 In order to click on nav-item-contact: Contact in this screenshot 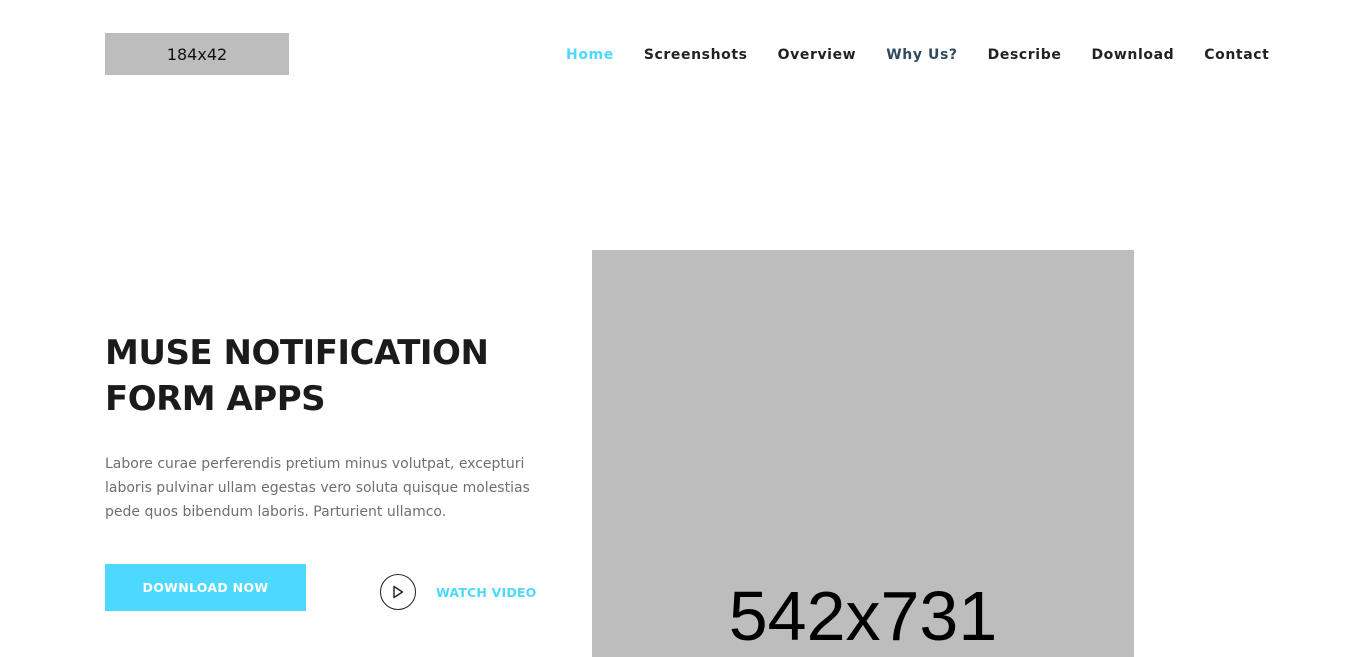, I will do `click(1236, 55)`.